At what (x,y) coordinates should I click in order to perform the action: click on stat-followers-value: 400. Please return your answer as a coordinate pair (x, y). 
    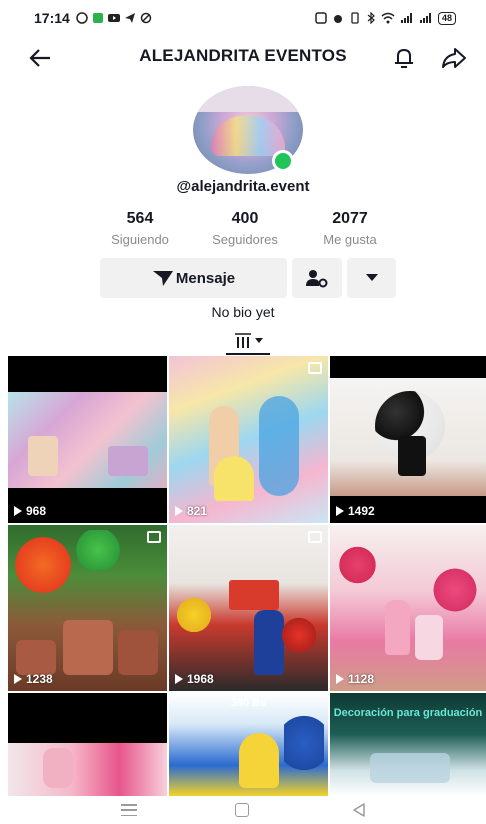
    Looking at the image, I should click on (245, 218).